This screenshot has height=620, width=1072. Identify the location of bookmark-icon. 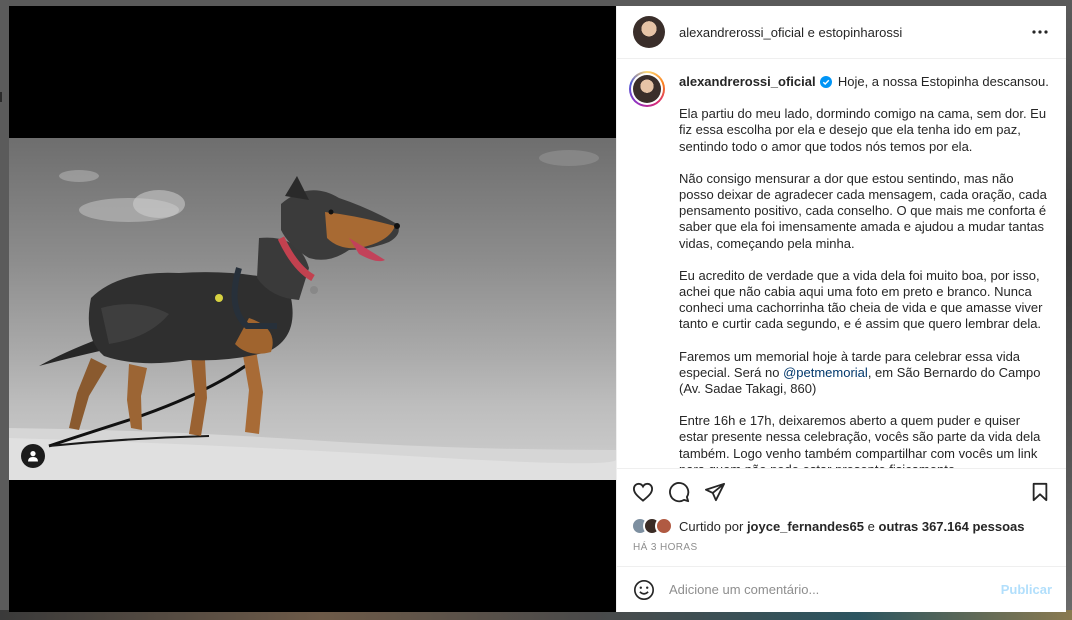
(1040, 491).